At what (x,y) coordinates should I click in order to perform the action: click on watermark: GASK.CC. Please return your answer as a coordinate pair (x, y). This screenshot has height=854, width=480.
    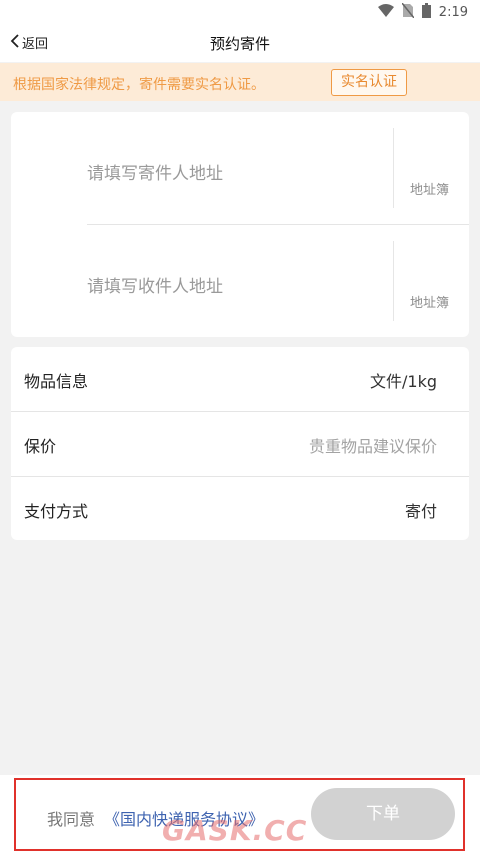
    Looking at the image, I should click on (235, 830).